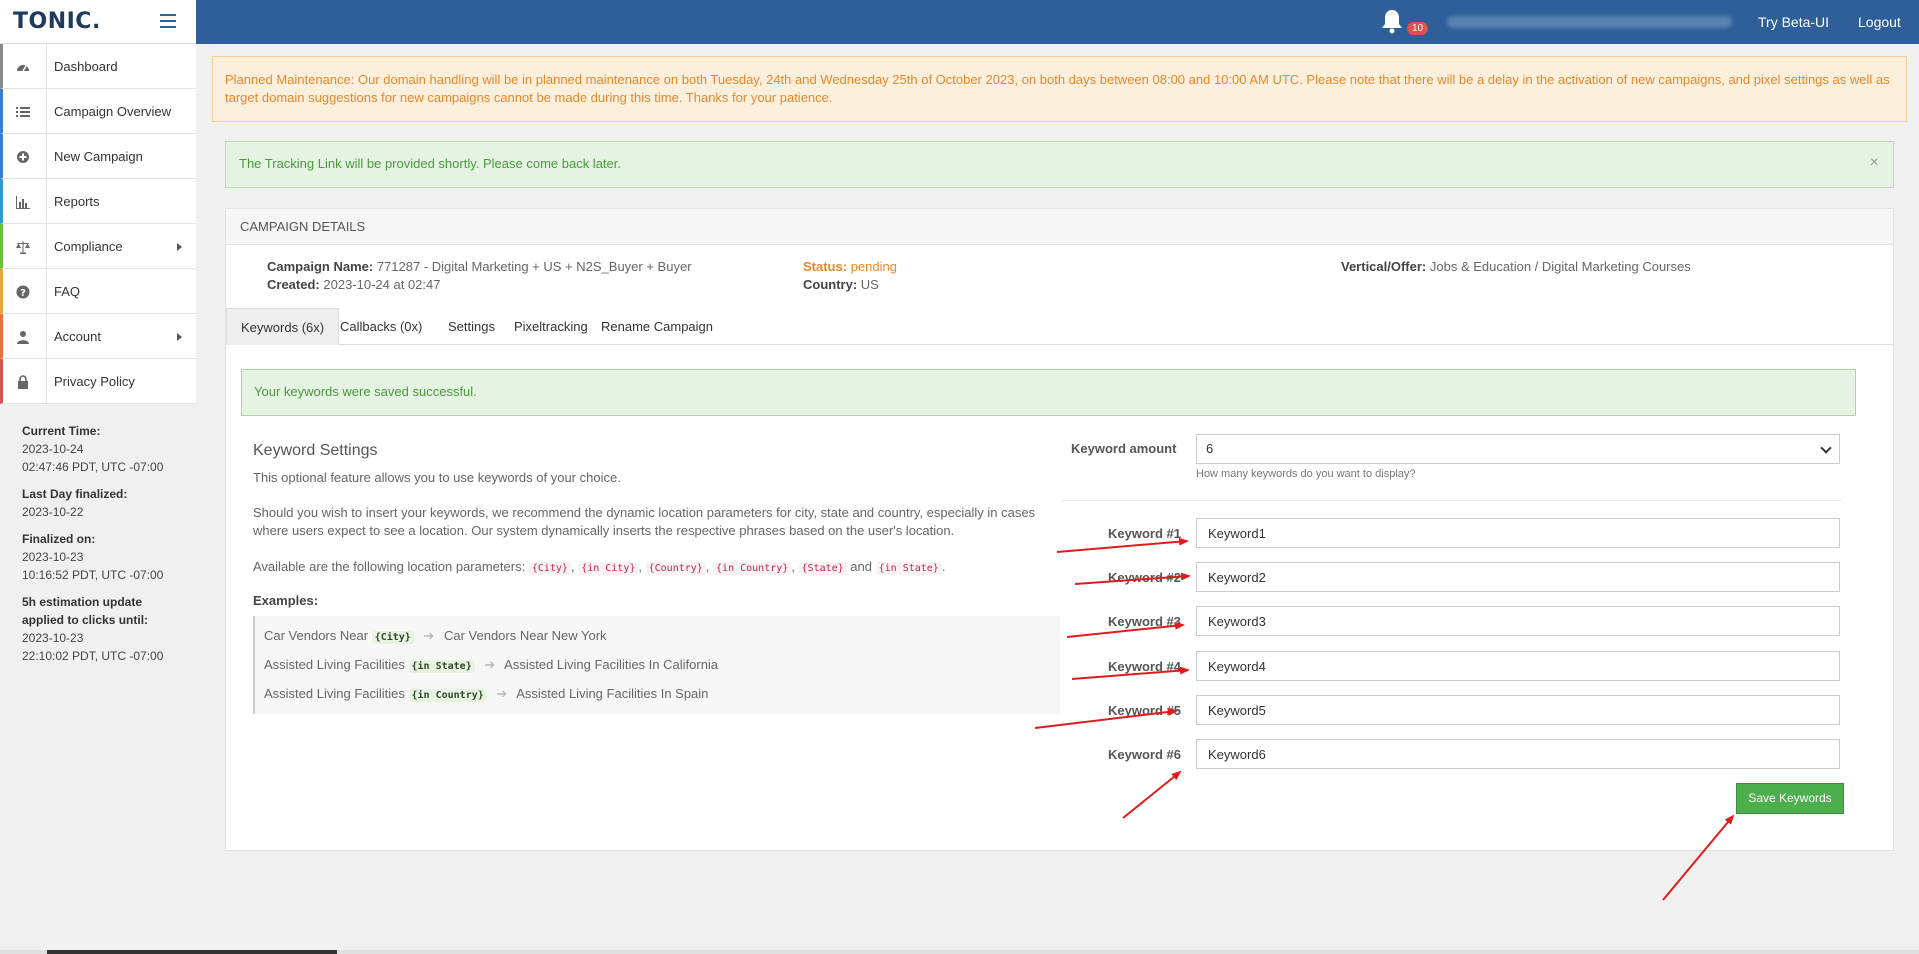  Describe the element at coordinates (23, 112) in the screenshot. I see `list-icon` at that location.